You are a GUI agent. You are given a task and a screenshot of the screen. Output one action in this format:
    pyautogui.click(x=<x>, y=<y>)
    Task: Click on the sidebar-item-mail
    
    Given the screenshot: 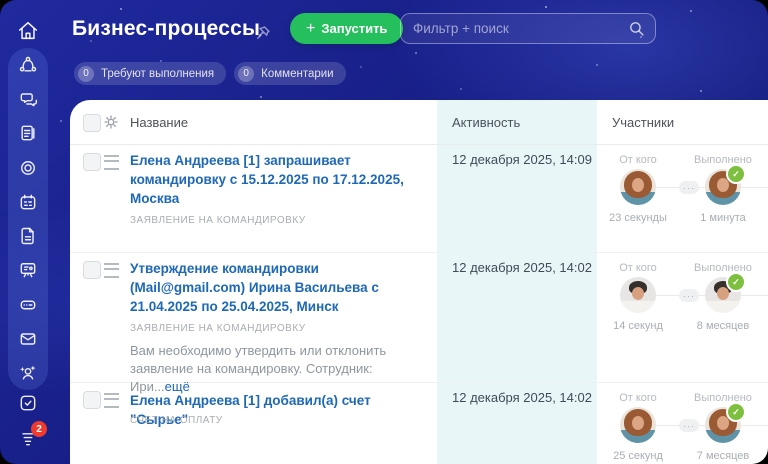 What is the action you would take?
    pyautogui.click(x=28, y=339)
    